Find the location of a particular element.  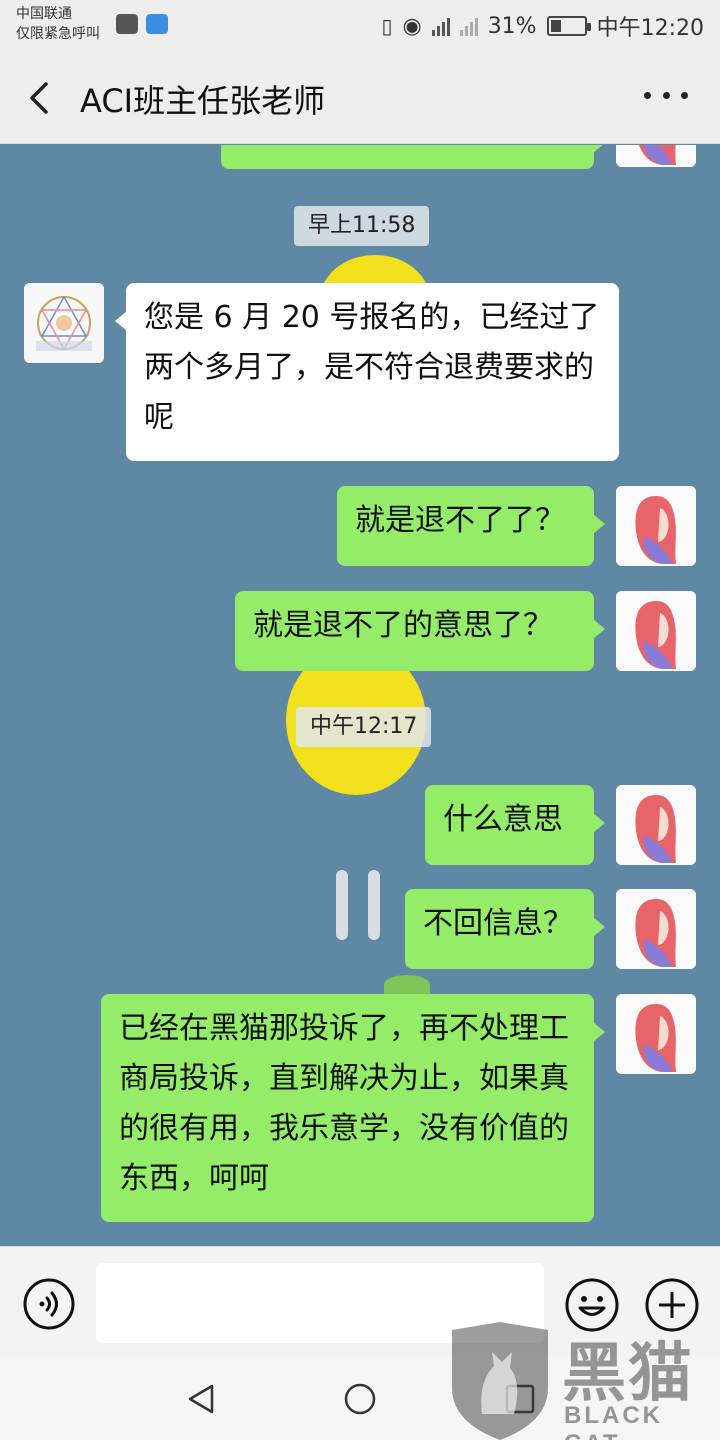

battery-percent: 31% is located at coordinates (512, 26).